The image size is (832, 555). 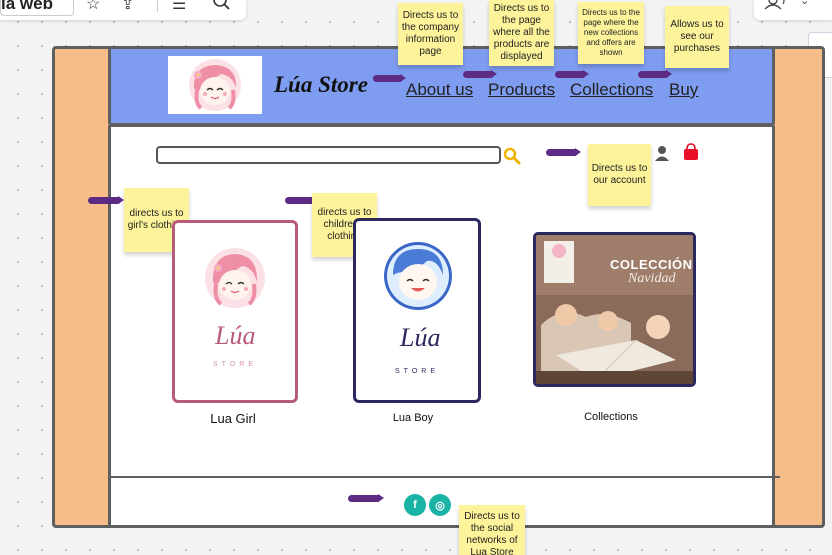 I want to click on search-input, so click(x=328, y=155).